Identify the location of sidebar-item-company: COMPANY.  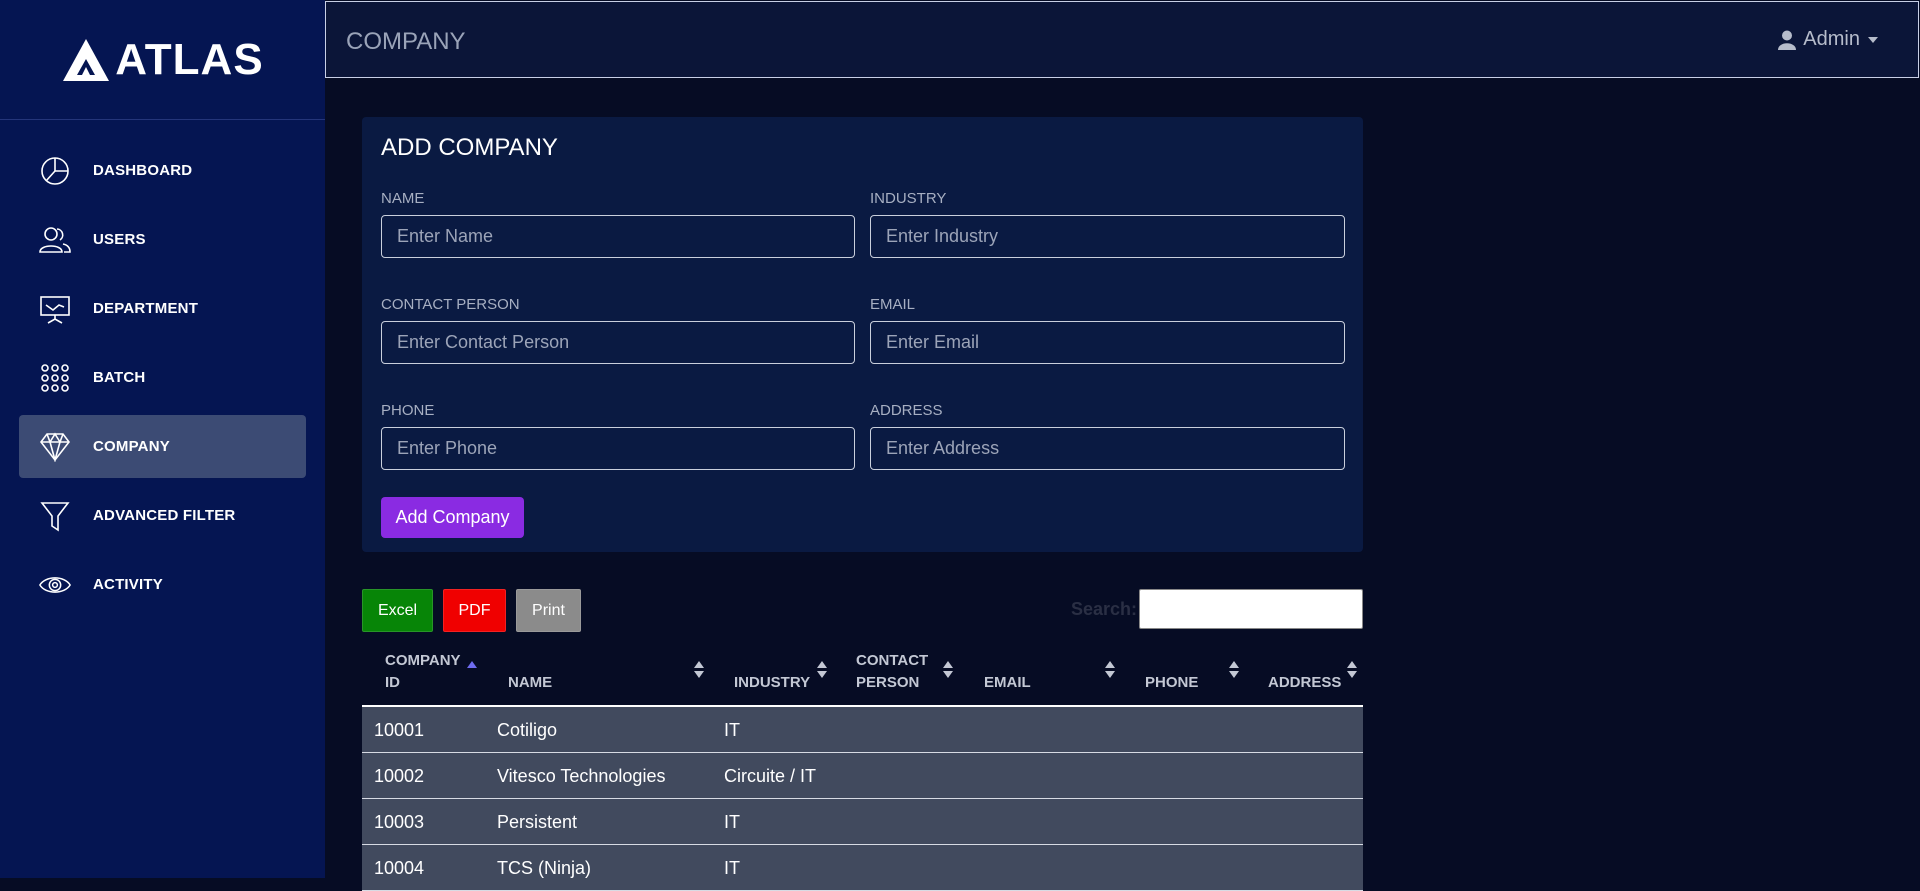
(162, 446).